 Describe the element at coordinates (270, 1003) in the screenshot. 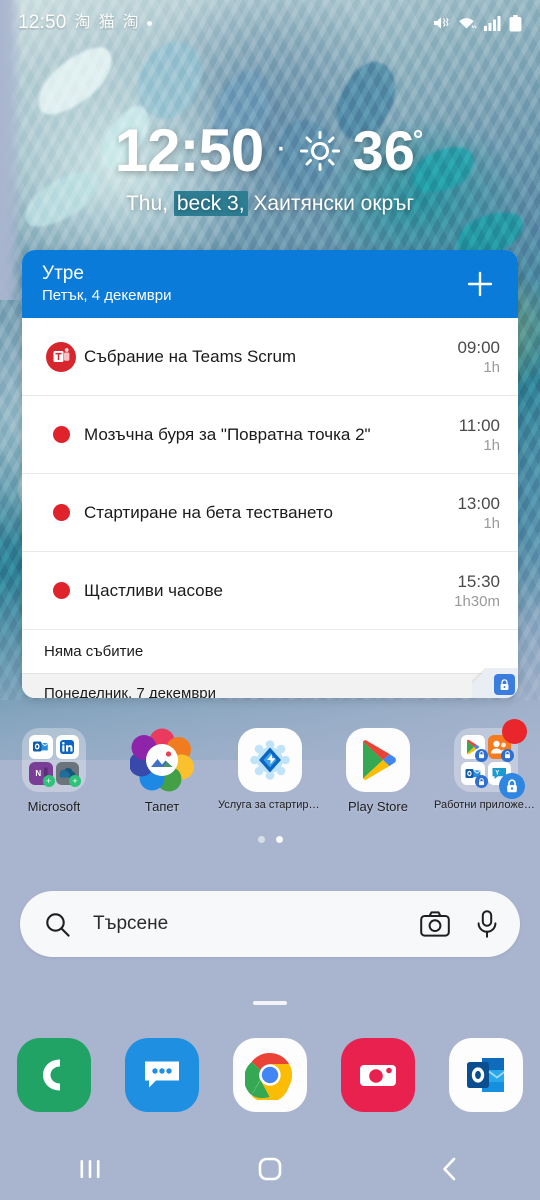

I see `app-drawer-handle` at that location.